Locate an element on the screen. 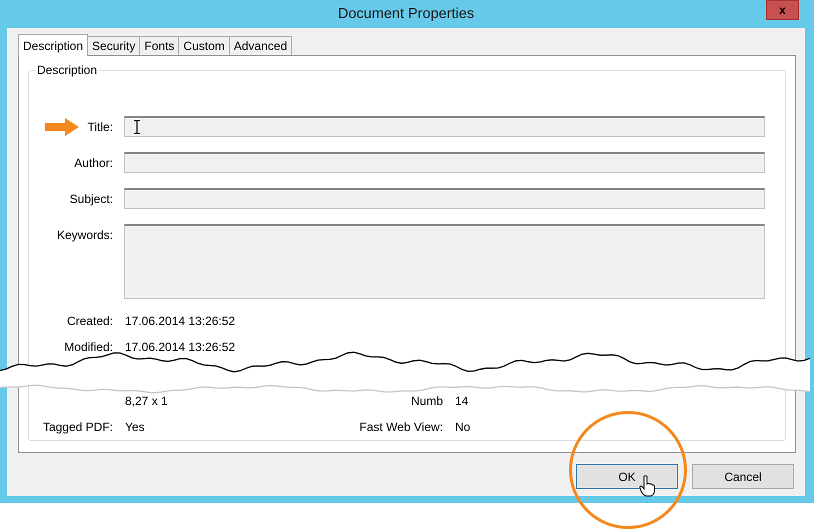 The image size is (814, 532). info-value: 8,27 x 1 is located at coordinates (147, 401).